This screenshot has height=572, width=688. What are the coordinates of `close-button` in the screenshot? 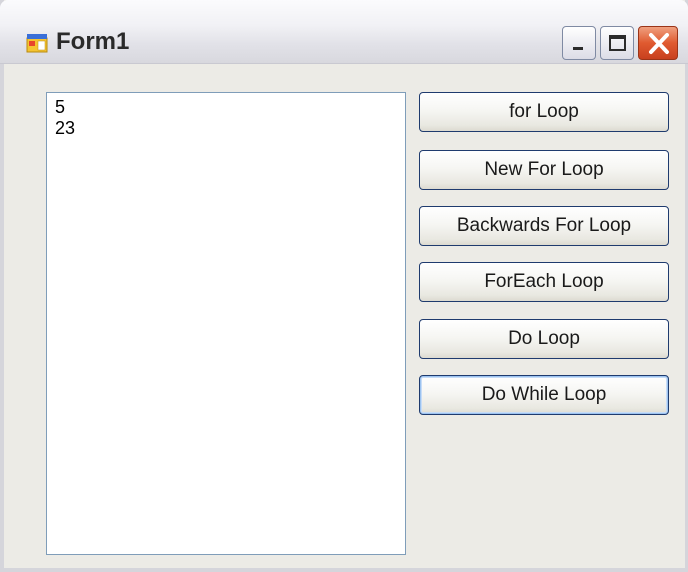 It's located at (658, 43).